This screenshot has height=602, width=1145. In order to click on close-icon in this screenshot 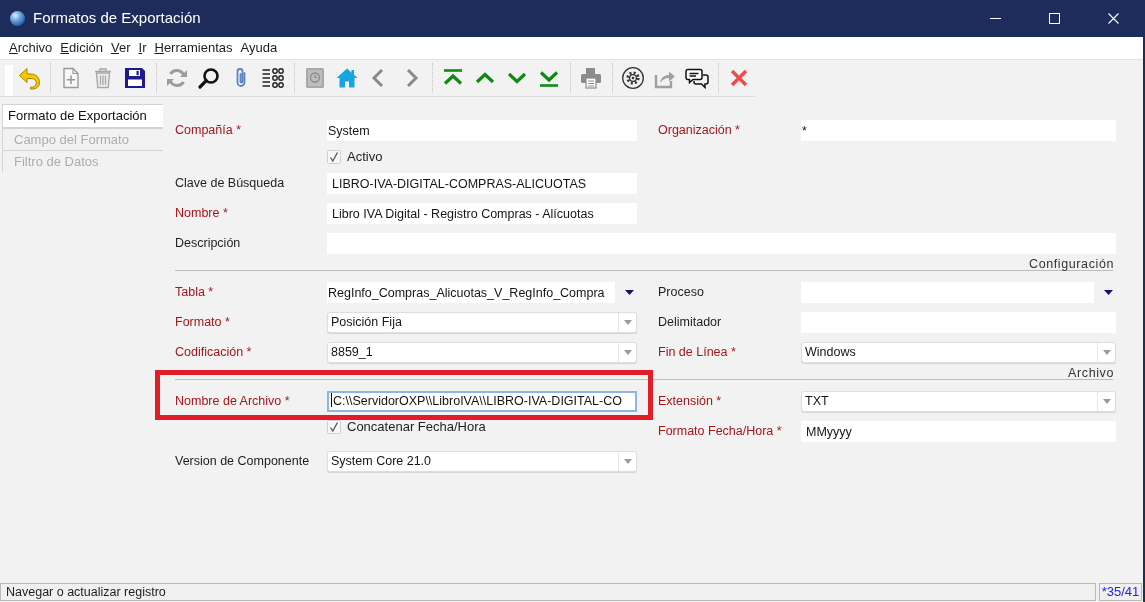, I will do `click(1113, 18)`.